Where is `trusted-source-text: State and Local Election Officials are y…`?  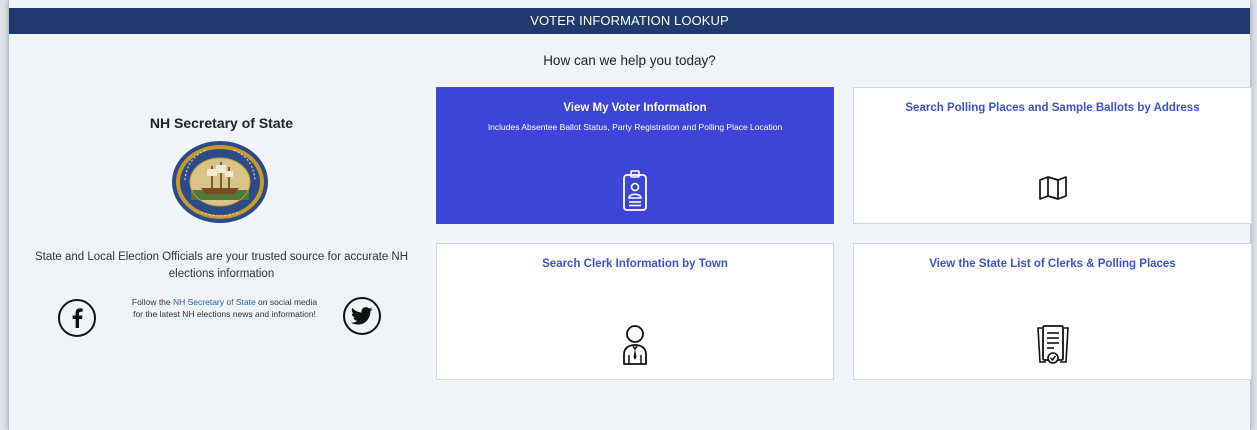 trusted-source-text: State and Local Election Officials are y… is located at coordinates (221, 265).